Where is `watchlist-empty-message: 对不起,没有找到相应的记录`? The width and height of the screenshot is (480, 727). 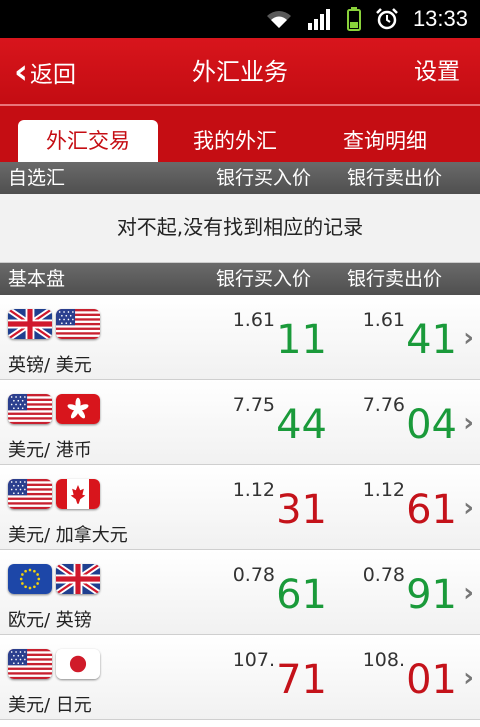 watchlist-empty-message: 对不起,没有找到相应的记录 is located at coordinates (240, 228).